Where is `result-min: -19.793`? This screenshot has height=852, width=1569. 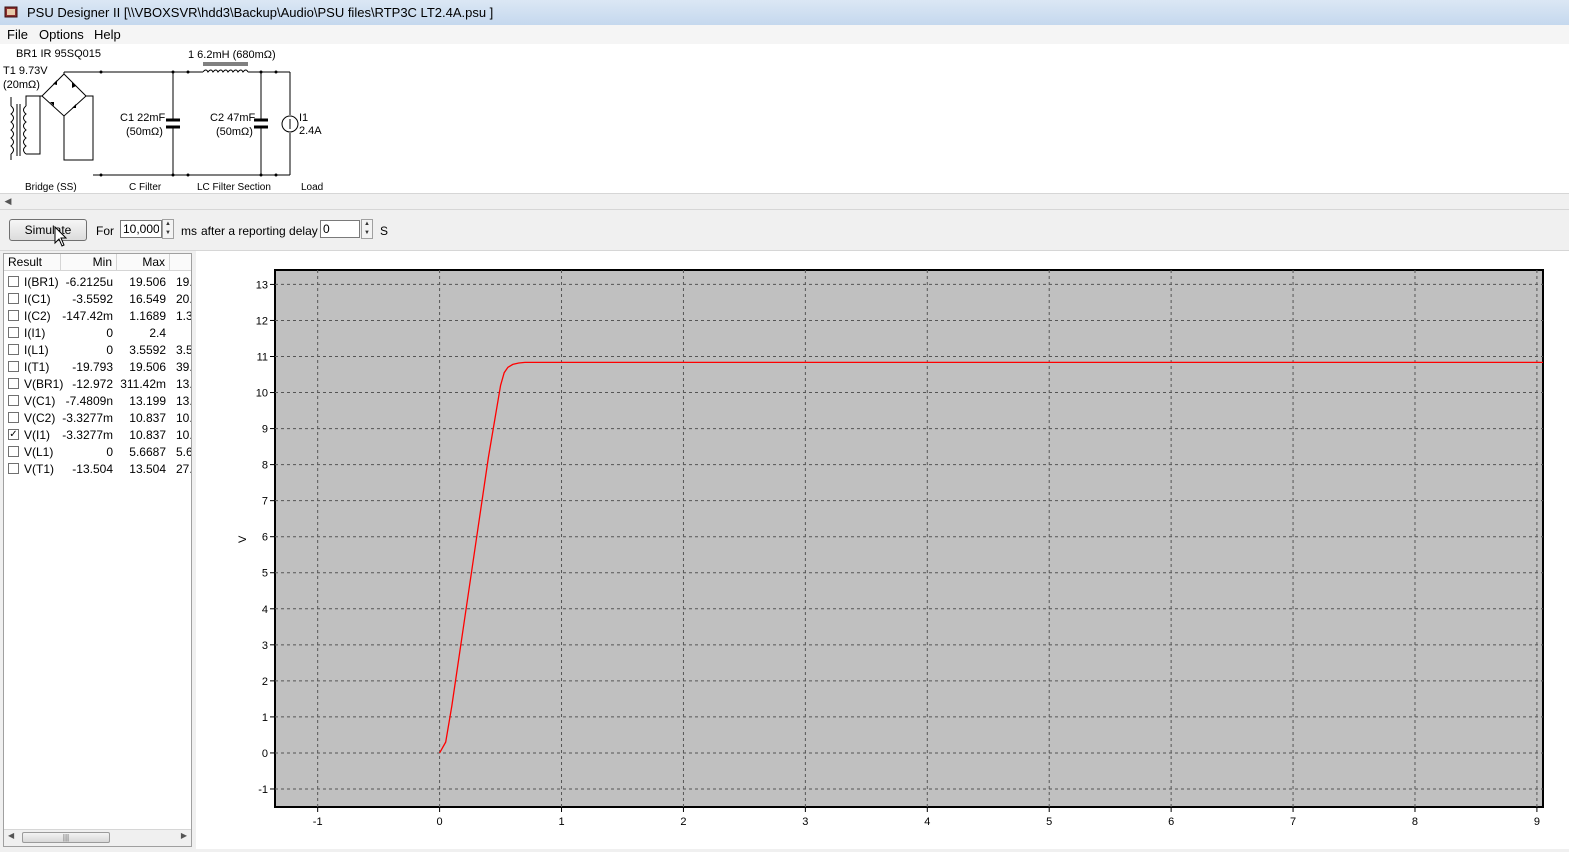 result-min: -19.793 is located at coordinates (92, 367).